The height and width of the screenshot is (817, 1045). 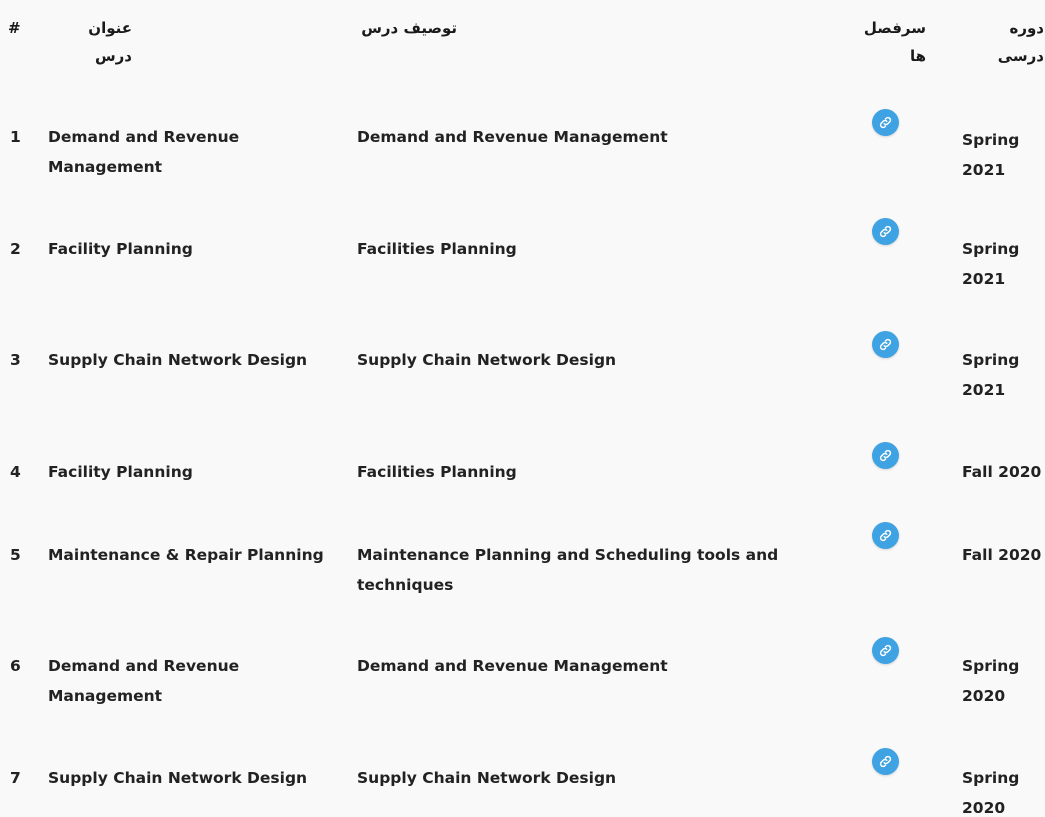 I want to click on row-7-syllabus-link, so click(x=885, y=761).